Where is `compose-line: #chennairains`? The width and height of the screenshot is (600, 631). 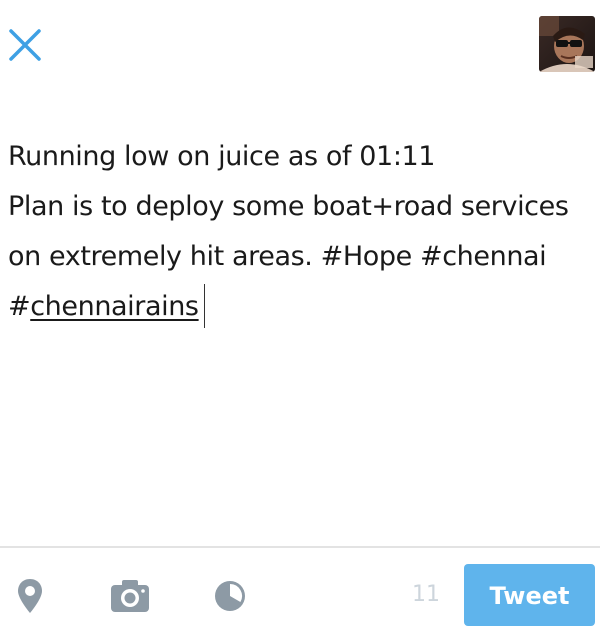 compose-line: #chennairains is located at coordinates (300, 307).